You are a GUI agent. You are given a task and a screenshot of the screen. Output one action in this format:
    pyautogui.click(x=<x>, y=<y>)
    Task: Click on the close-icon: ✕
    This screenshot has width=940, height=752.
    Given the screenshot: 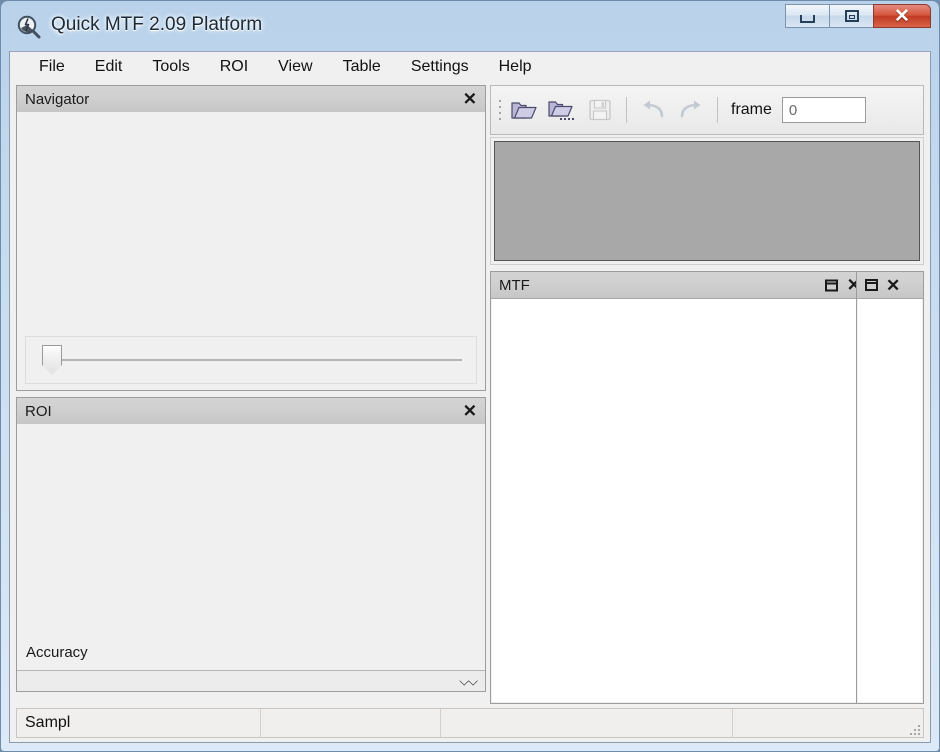 What is the action you would take?
    pyautogui.click(x=902, y=16)
    